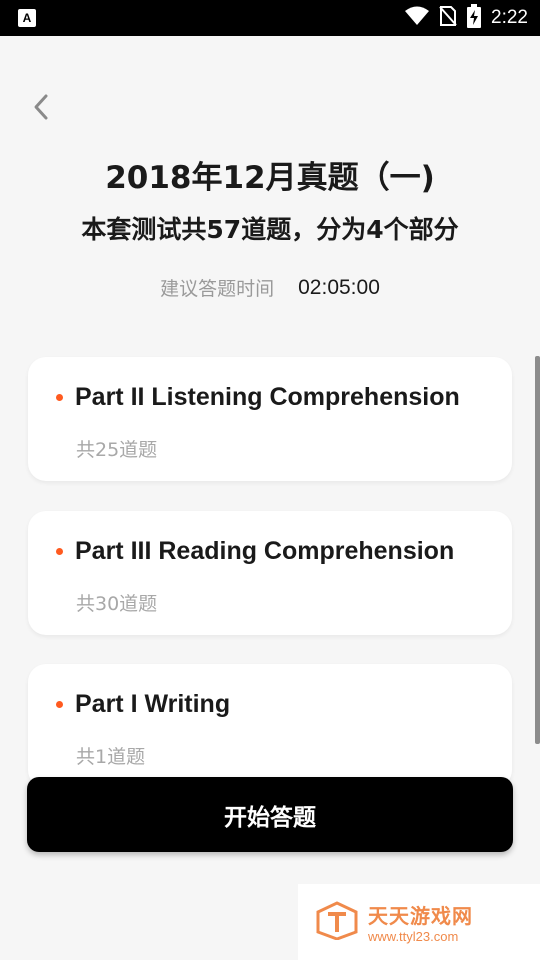 This screenshot has height=960, width=540. I want to click on watermark: 天天游戏网 www.ttyl23.com, so click(419, 922).